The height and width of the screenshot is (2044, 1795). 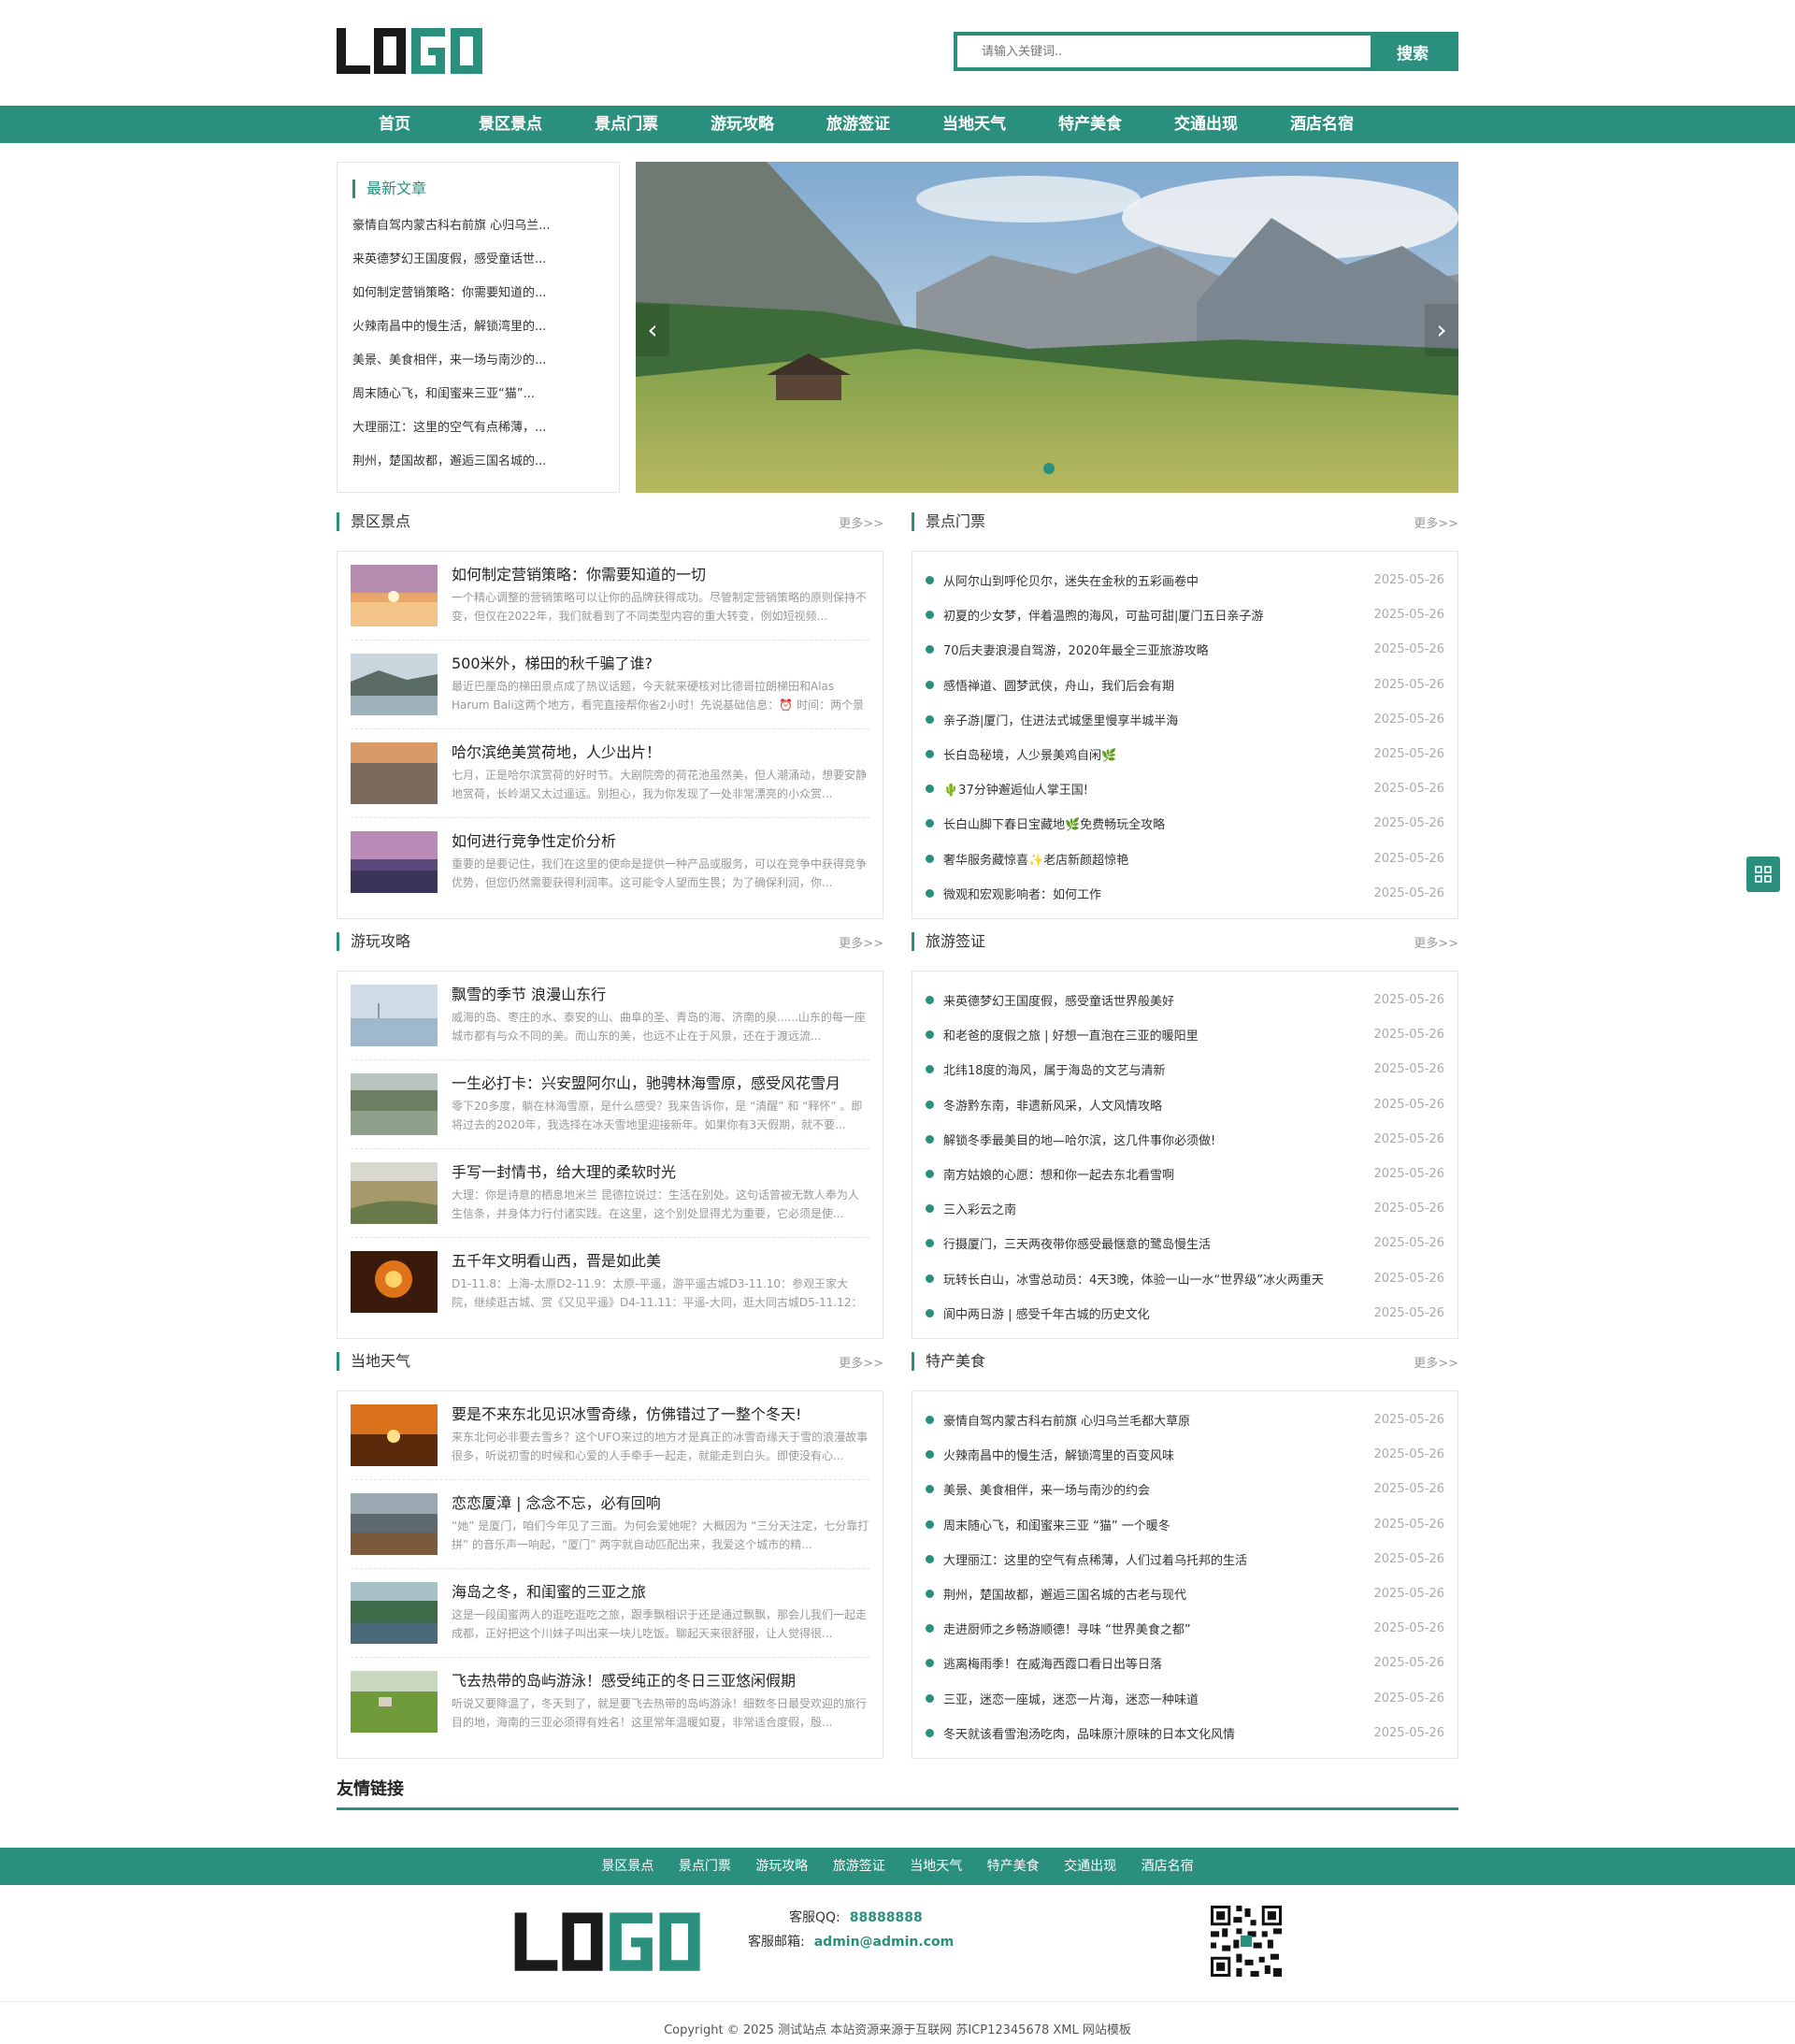 I want to click on nav-hotel: 酒店名宿, so click(x=1322, y=125).